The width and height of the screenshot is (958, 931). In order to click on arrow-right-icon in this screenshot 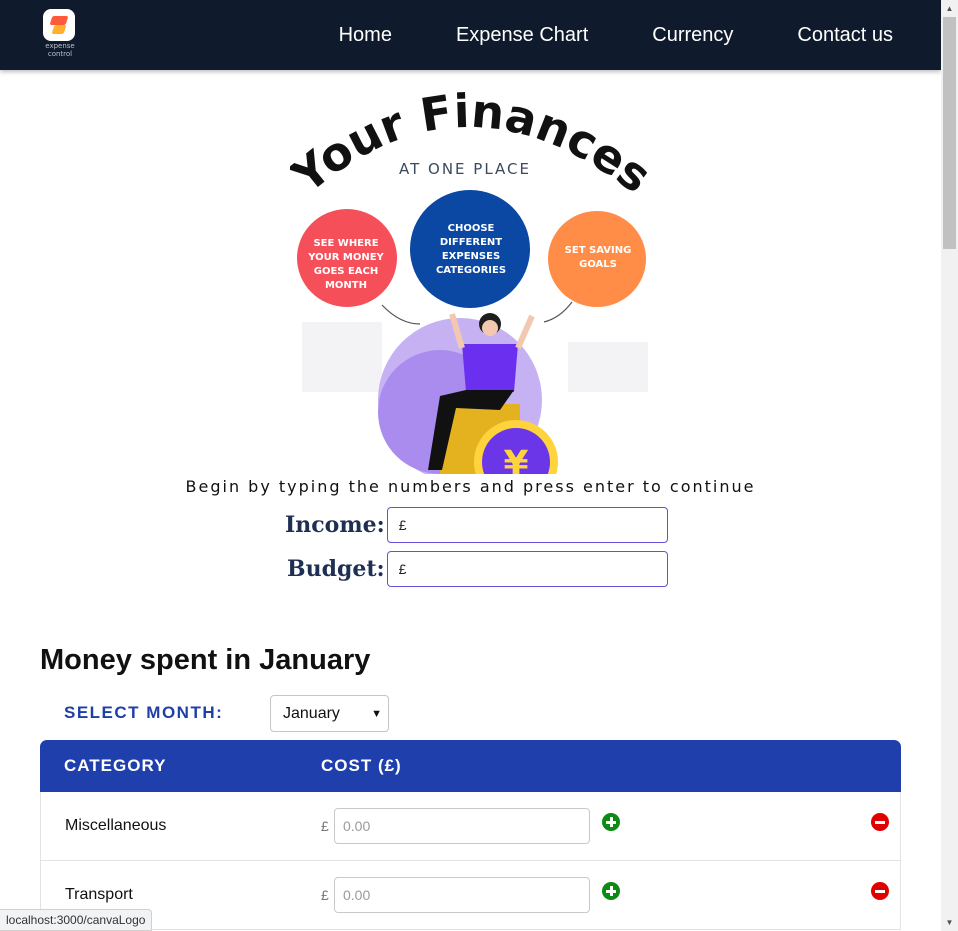, I will do `click(558, 312)`.